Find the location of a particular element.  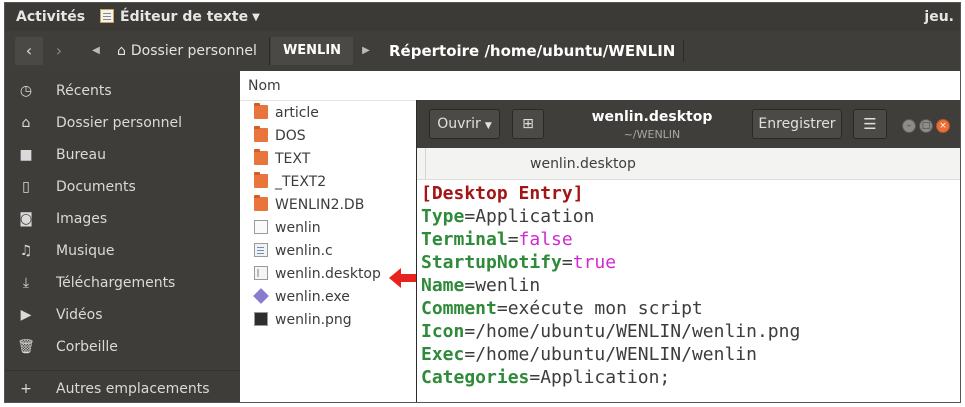

sidebar-item-images: ◙ Images is located at coordinates (122, 219).